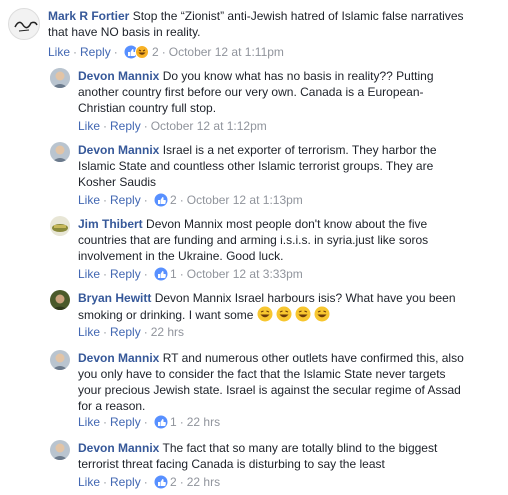 The image size is (508, 495). Describe the element at coordinates (209, 126) in the screenshot. I see `timestamp: October 12 at 1:12pm` at that location.